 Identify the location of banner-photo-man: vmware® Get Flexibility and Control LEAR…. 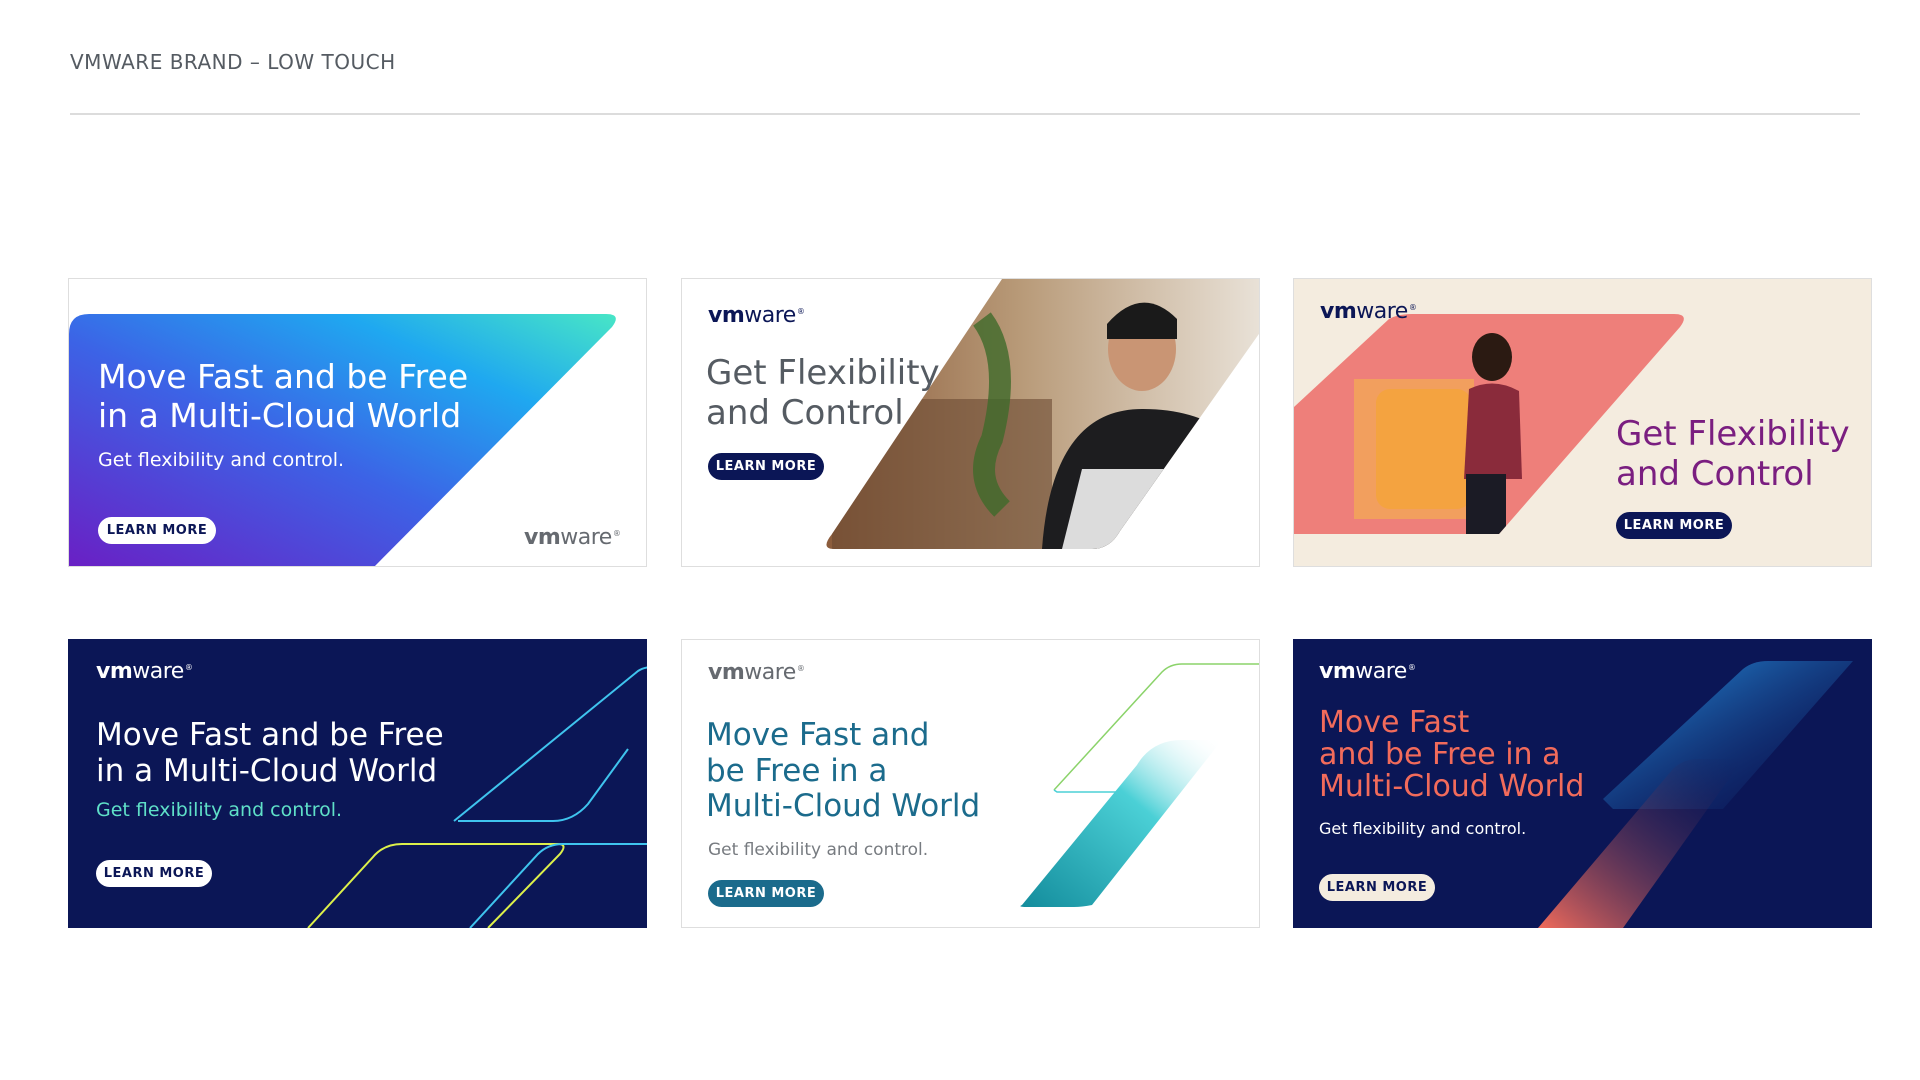
(970, 422).